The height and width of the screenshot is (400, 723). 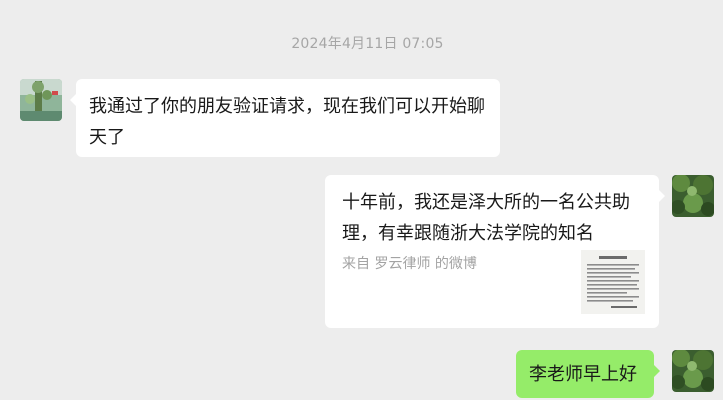 I want to click on link-card-source: 来自 罗云律师 的微博, so click(x=409, y=264).